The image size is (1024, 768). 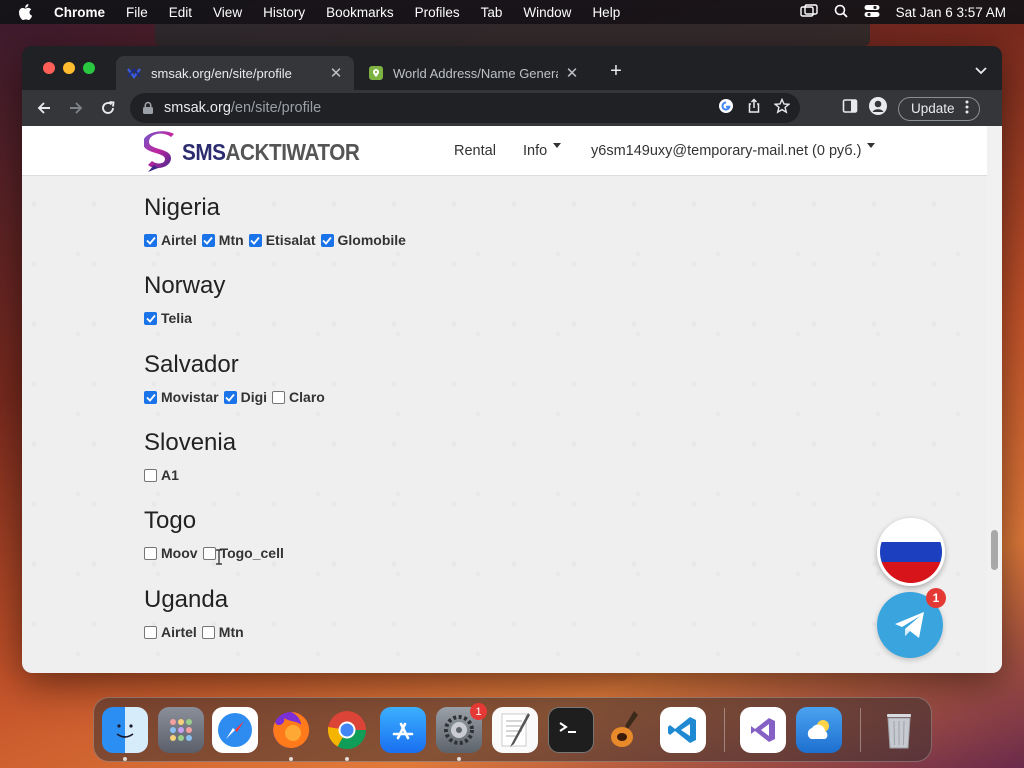 I want to click on menu-clock: Sat Jan 6 3:57 AM, so click(x=951, y=12).